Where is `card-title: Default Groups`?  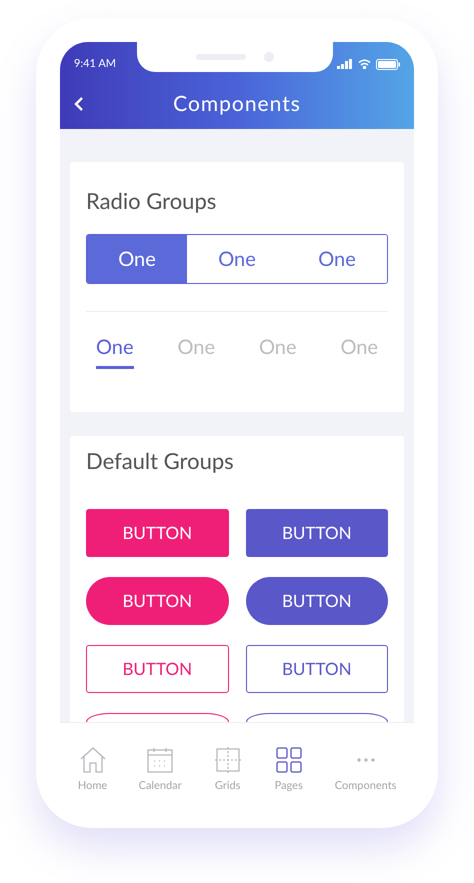 card-title: Default Groups is located at coordinates (160, 461).